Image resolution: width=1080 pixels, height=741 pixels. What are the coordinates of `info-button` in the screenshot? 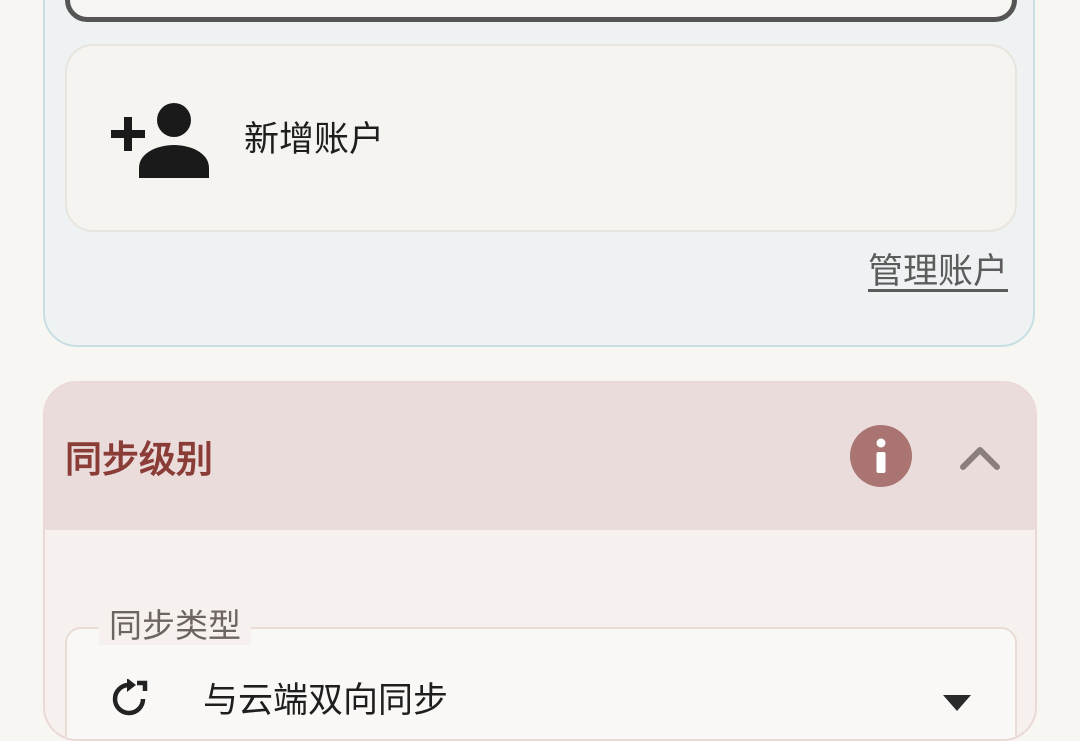 It's located at (881, 456).